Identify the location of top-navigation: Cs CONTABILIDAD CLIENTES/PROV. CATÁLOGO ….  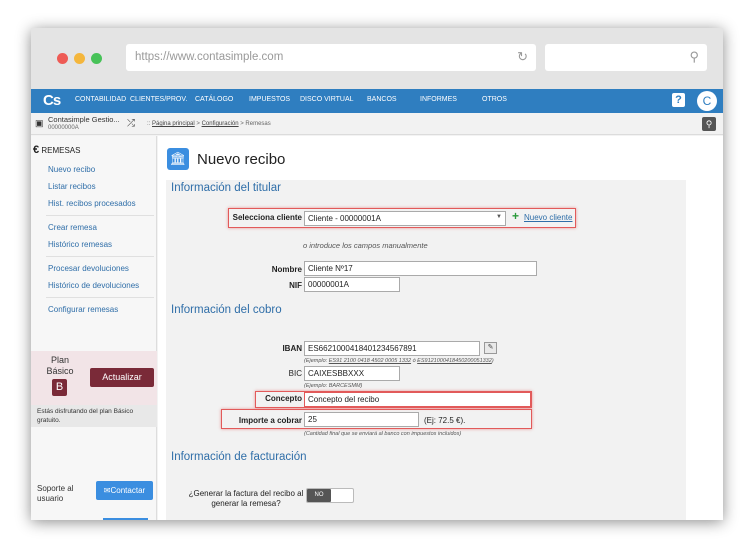
(377, 101).